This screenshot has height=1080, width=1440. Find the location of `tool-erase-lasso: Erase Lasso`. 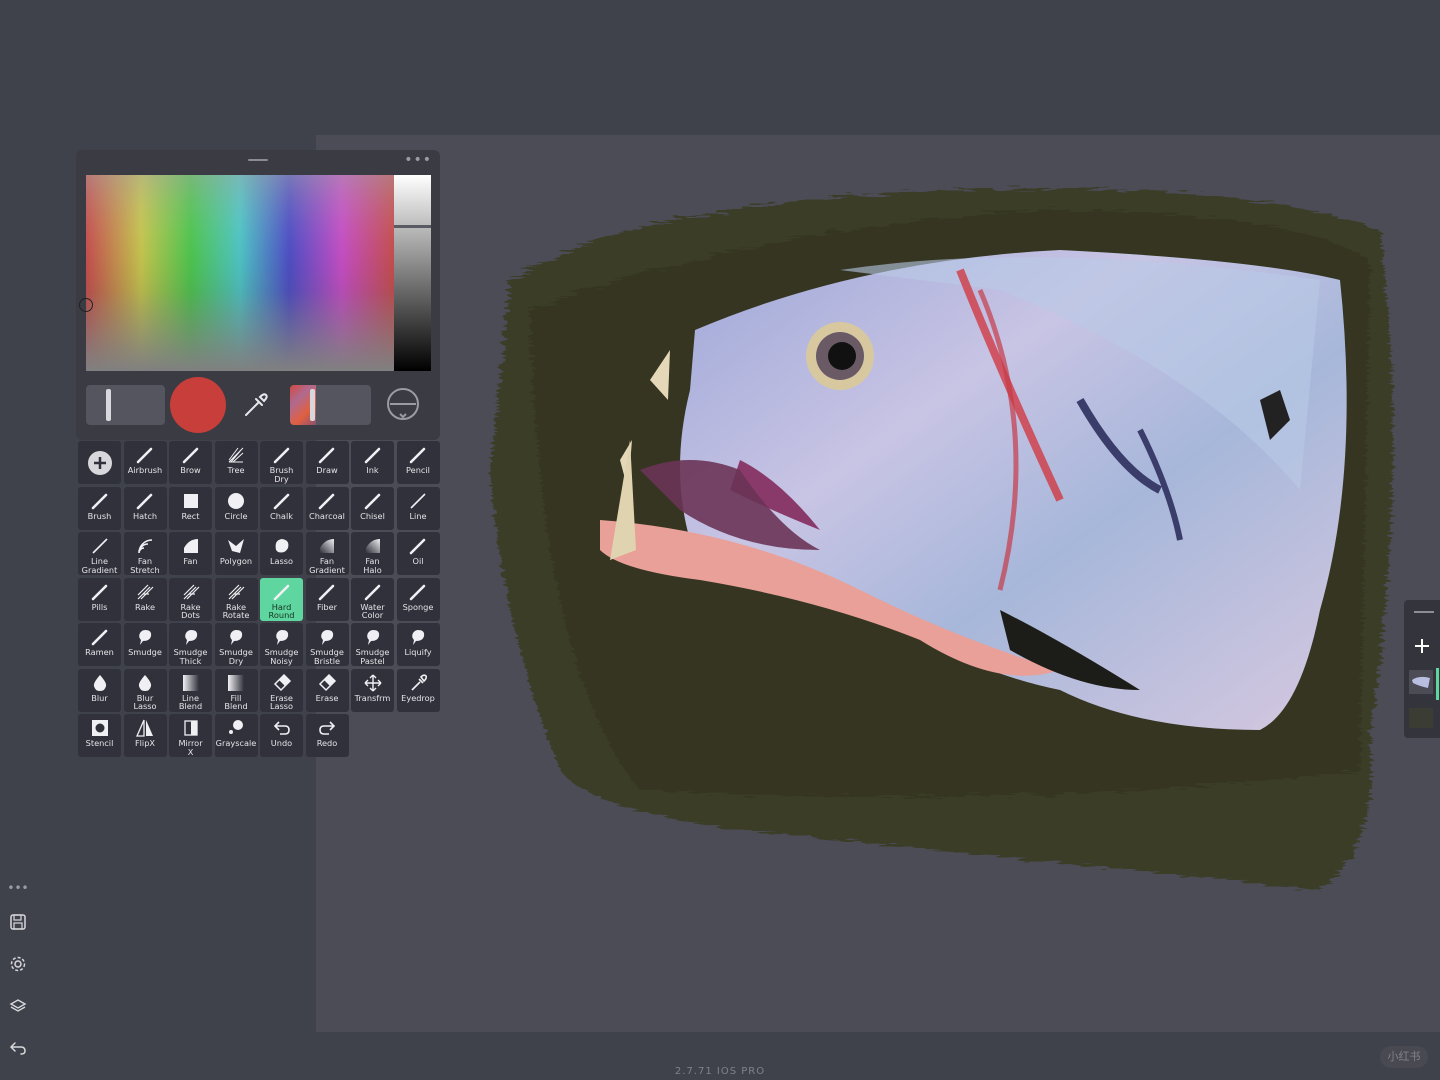

tool-erase-lasso: Erase Lasso is located at coordinates (281, 690).